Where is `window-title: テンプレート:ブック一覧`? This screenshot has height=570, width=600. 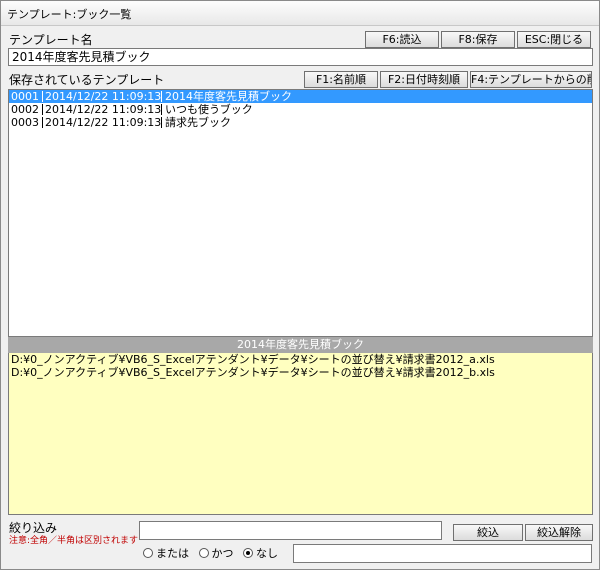 window-title: テンプレート:ブック一覧 is located at coordinates (69, 14).